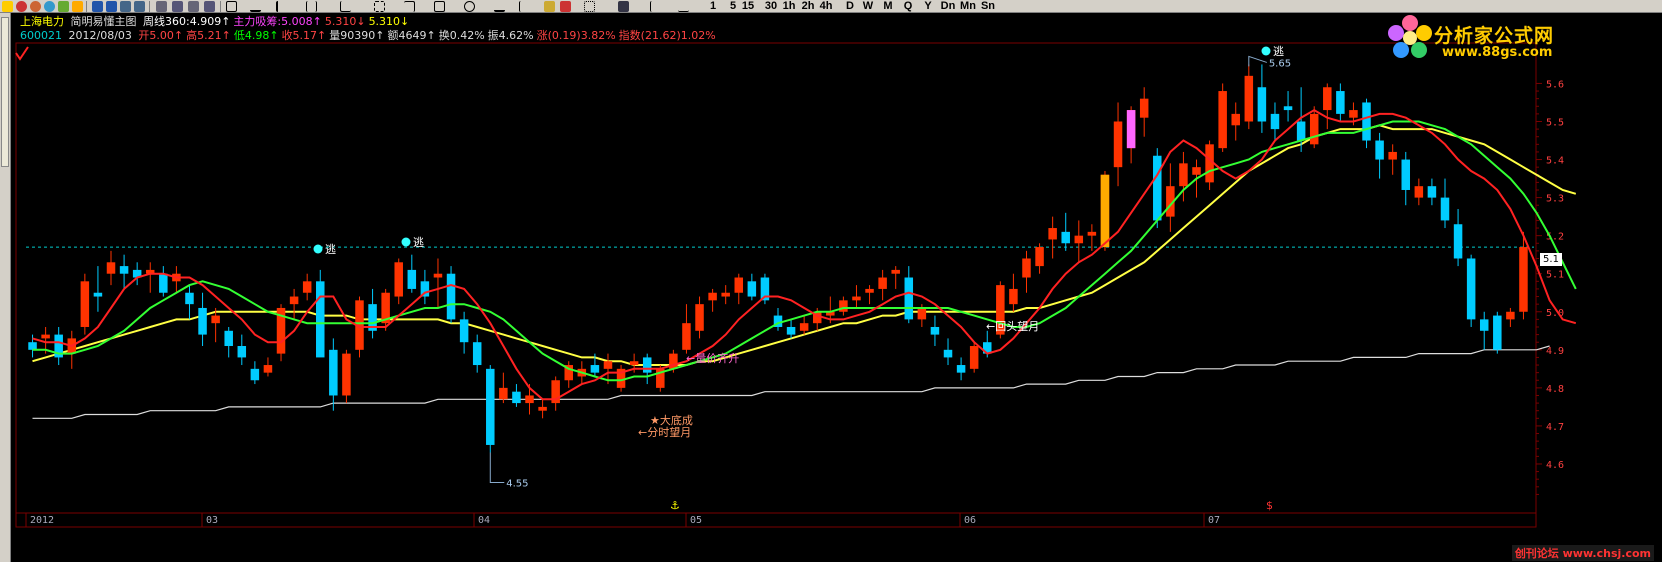  I want to click on period-button-1: 1, so click(713, 6).